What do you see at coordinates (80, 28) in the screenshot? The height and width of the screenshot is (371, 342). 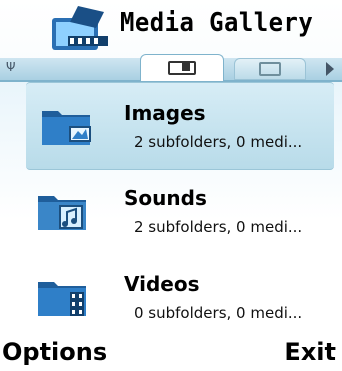 I see `media-gallery-app-icon` at bounding box center [80, 28].